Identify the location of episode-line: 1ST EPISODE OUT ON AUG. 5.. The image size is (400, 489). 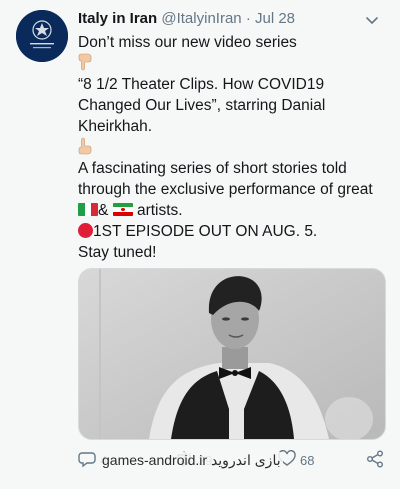
(234, 231).